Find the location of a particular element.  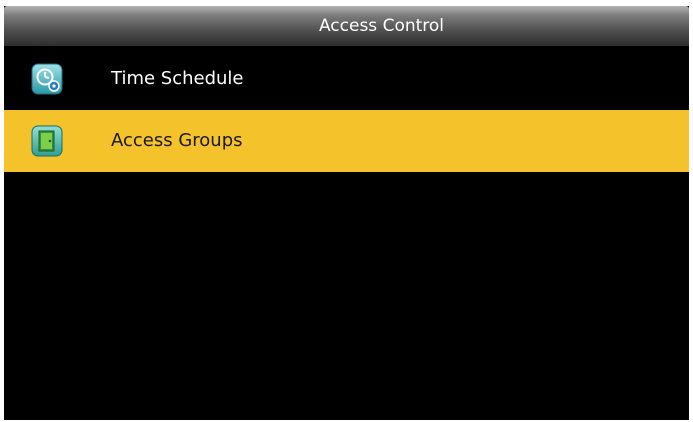

menu-item-time-schedule: Time Schedule is located at coordinates (346, 79).